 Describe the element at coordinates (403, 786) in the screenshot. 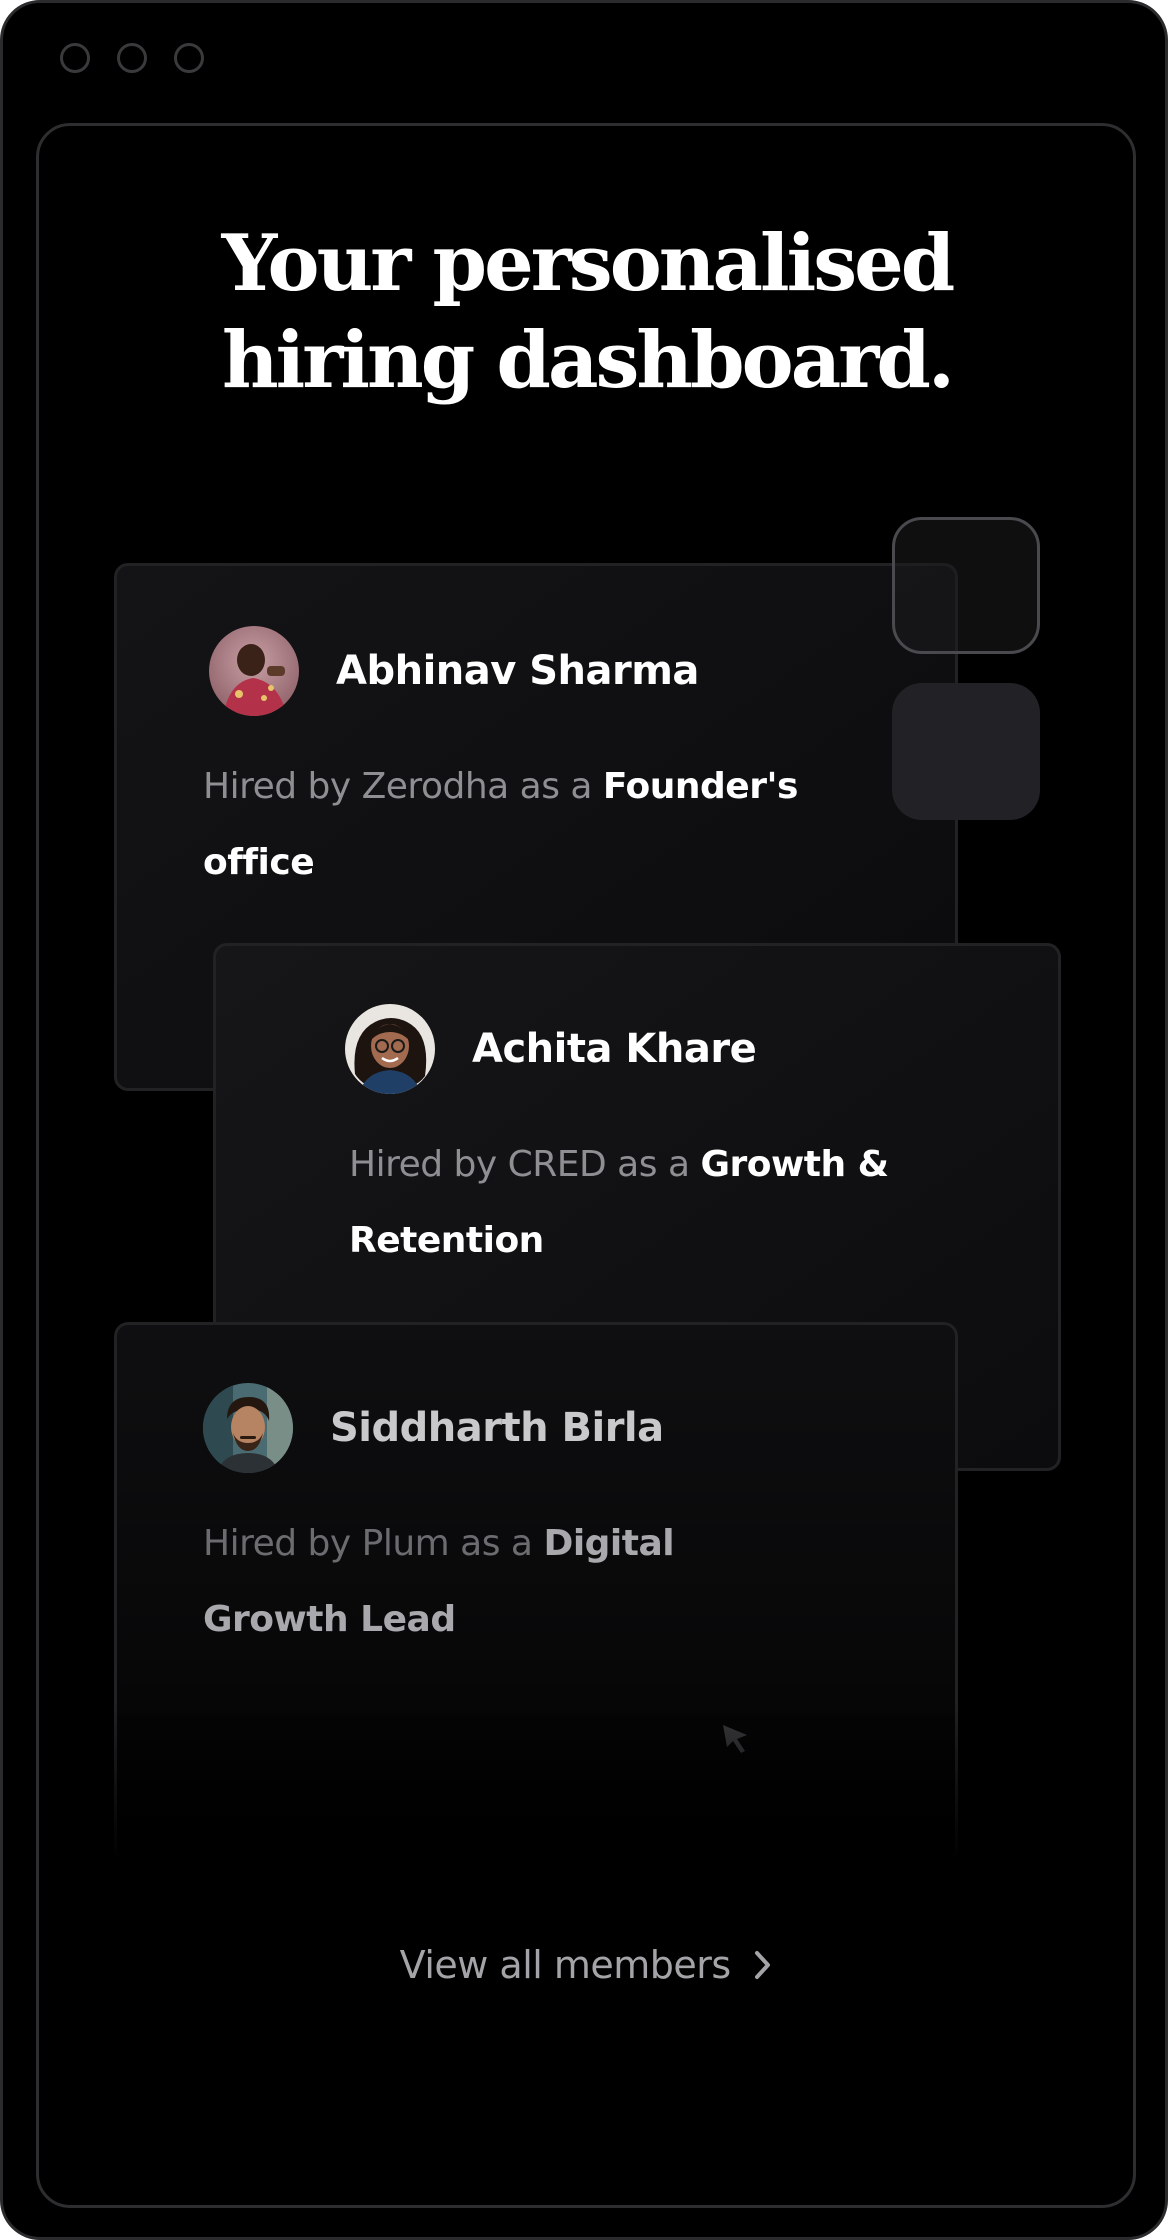

I see `hired-by-text: Hired by Zerodha as a` at that location.